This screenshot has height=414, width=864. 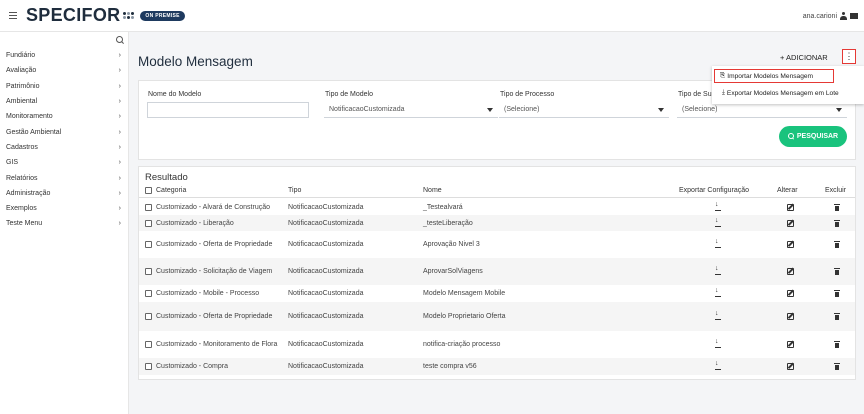 I want to click on sidebar-item: Avaliação ›, so click(x=64, y=70).